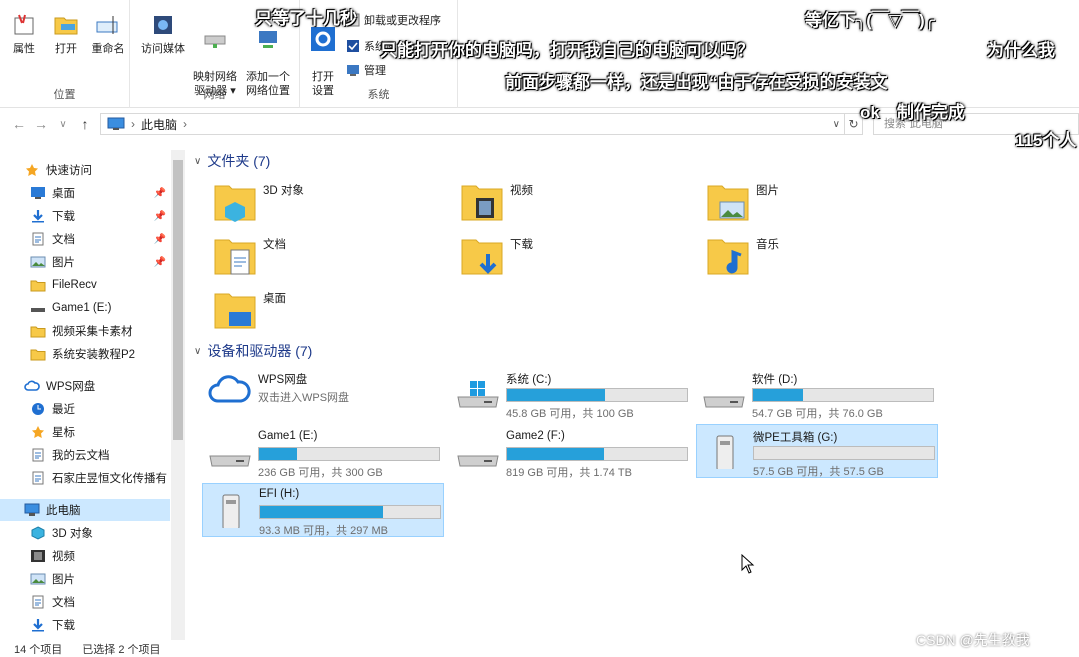  Describe the element at coordinates (239, 161) in the screenshot. I see `folders-section-title: 文件夹 (7)` at that location.